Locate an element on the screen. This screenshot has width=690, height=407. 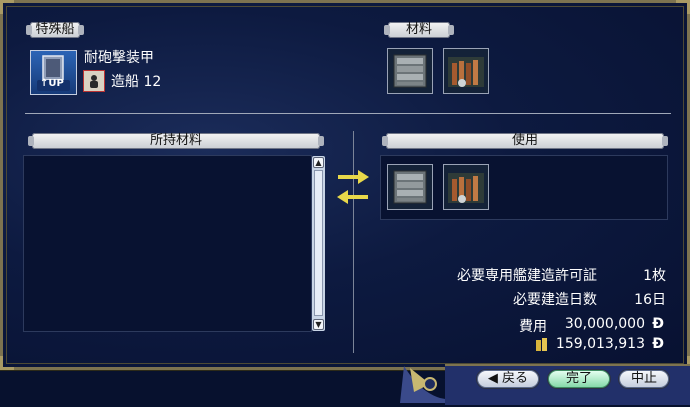
skill-requirement: 造船 12 is located at coordinates (136, 82).